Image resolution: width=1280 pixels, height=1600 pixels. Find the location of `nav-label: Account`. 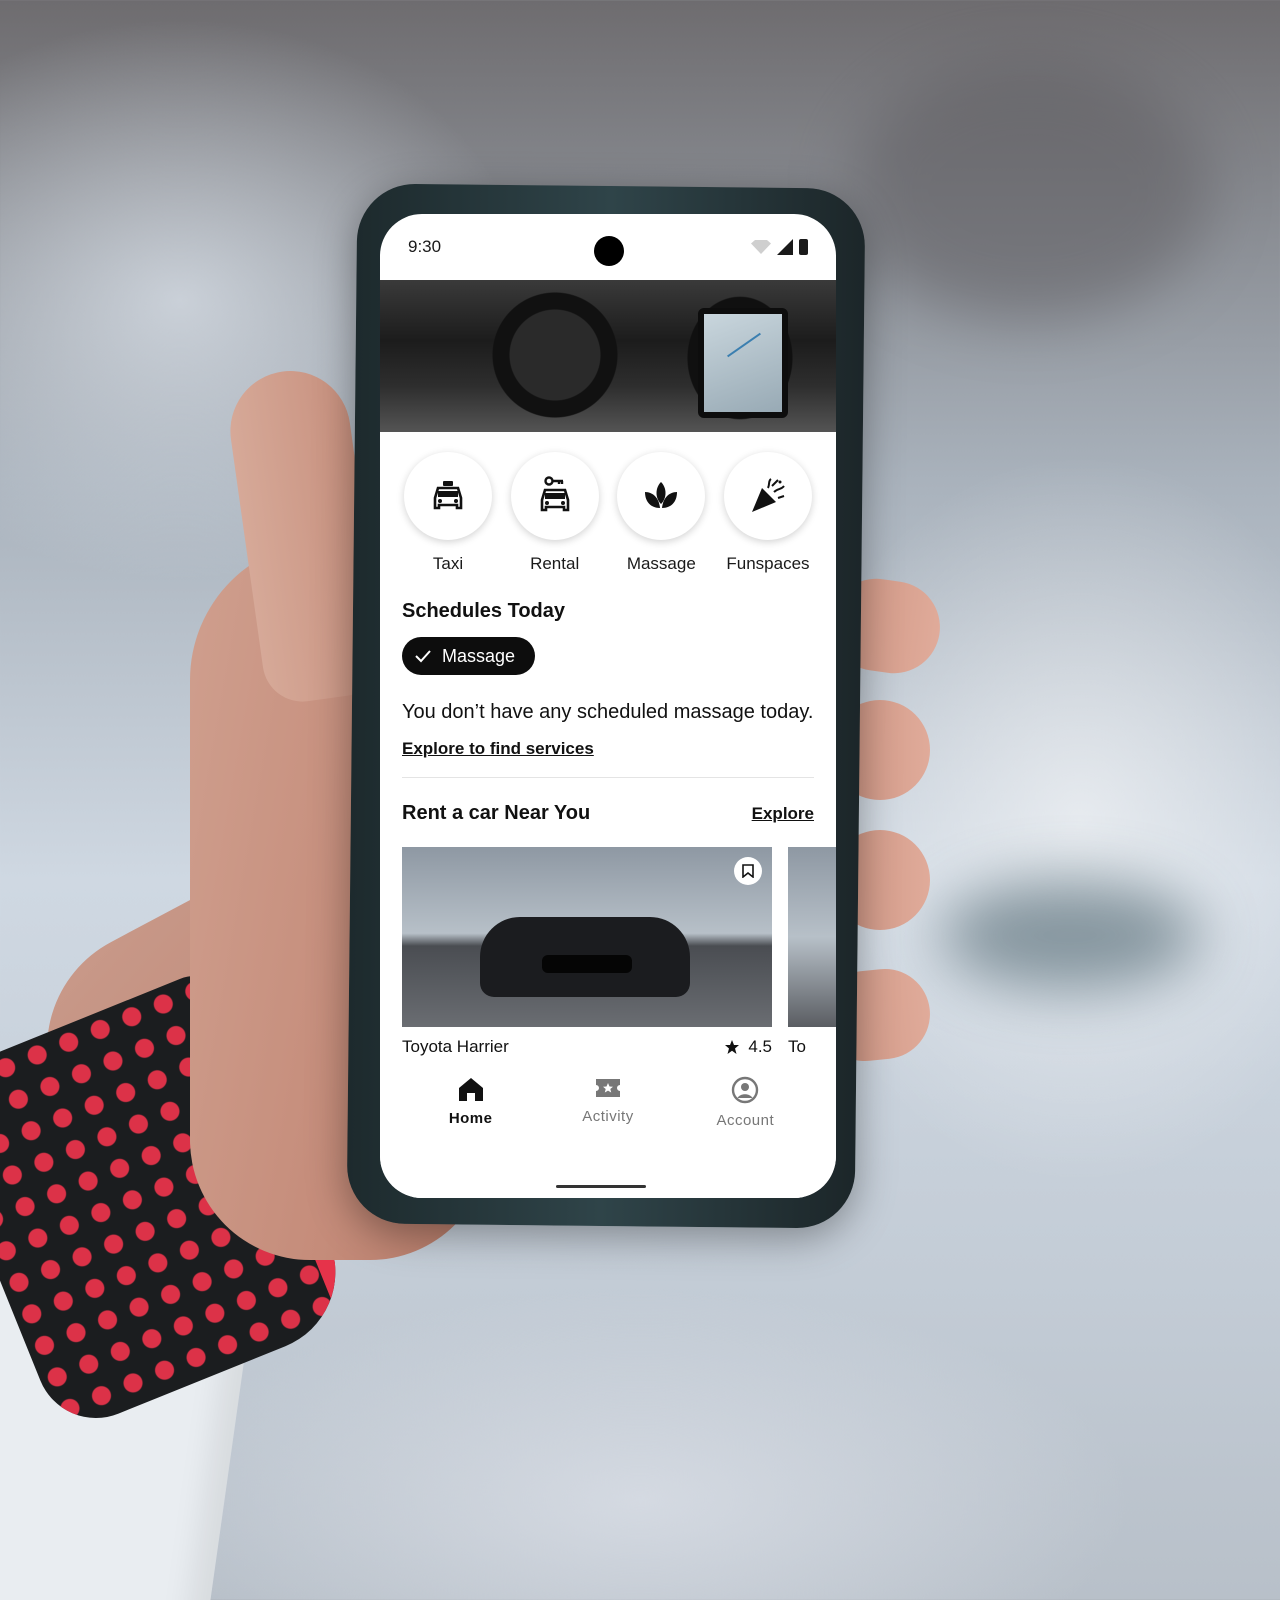

nav-label: Account is located at coordinates (745, 1120).